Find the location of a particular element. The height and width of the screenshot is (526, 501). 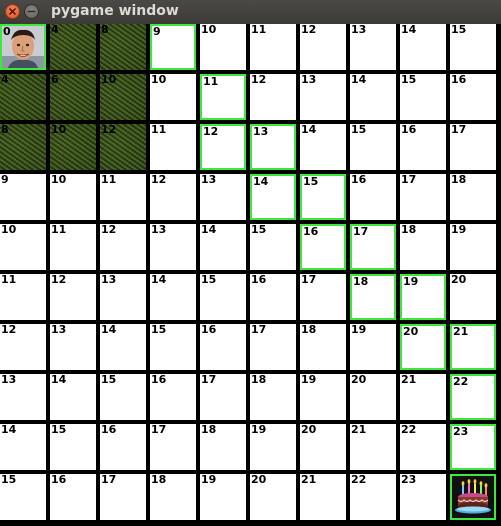

grid-cell: 10 is located at coordinates (173, 97).